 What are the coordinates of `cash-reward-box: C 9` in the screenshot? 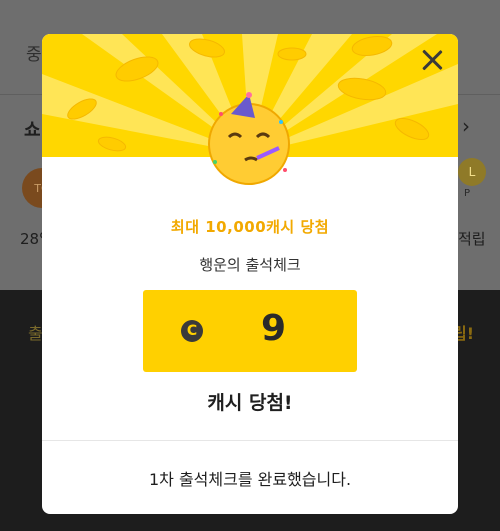 It's located at (250, 331).